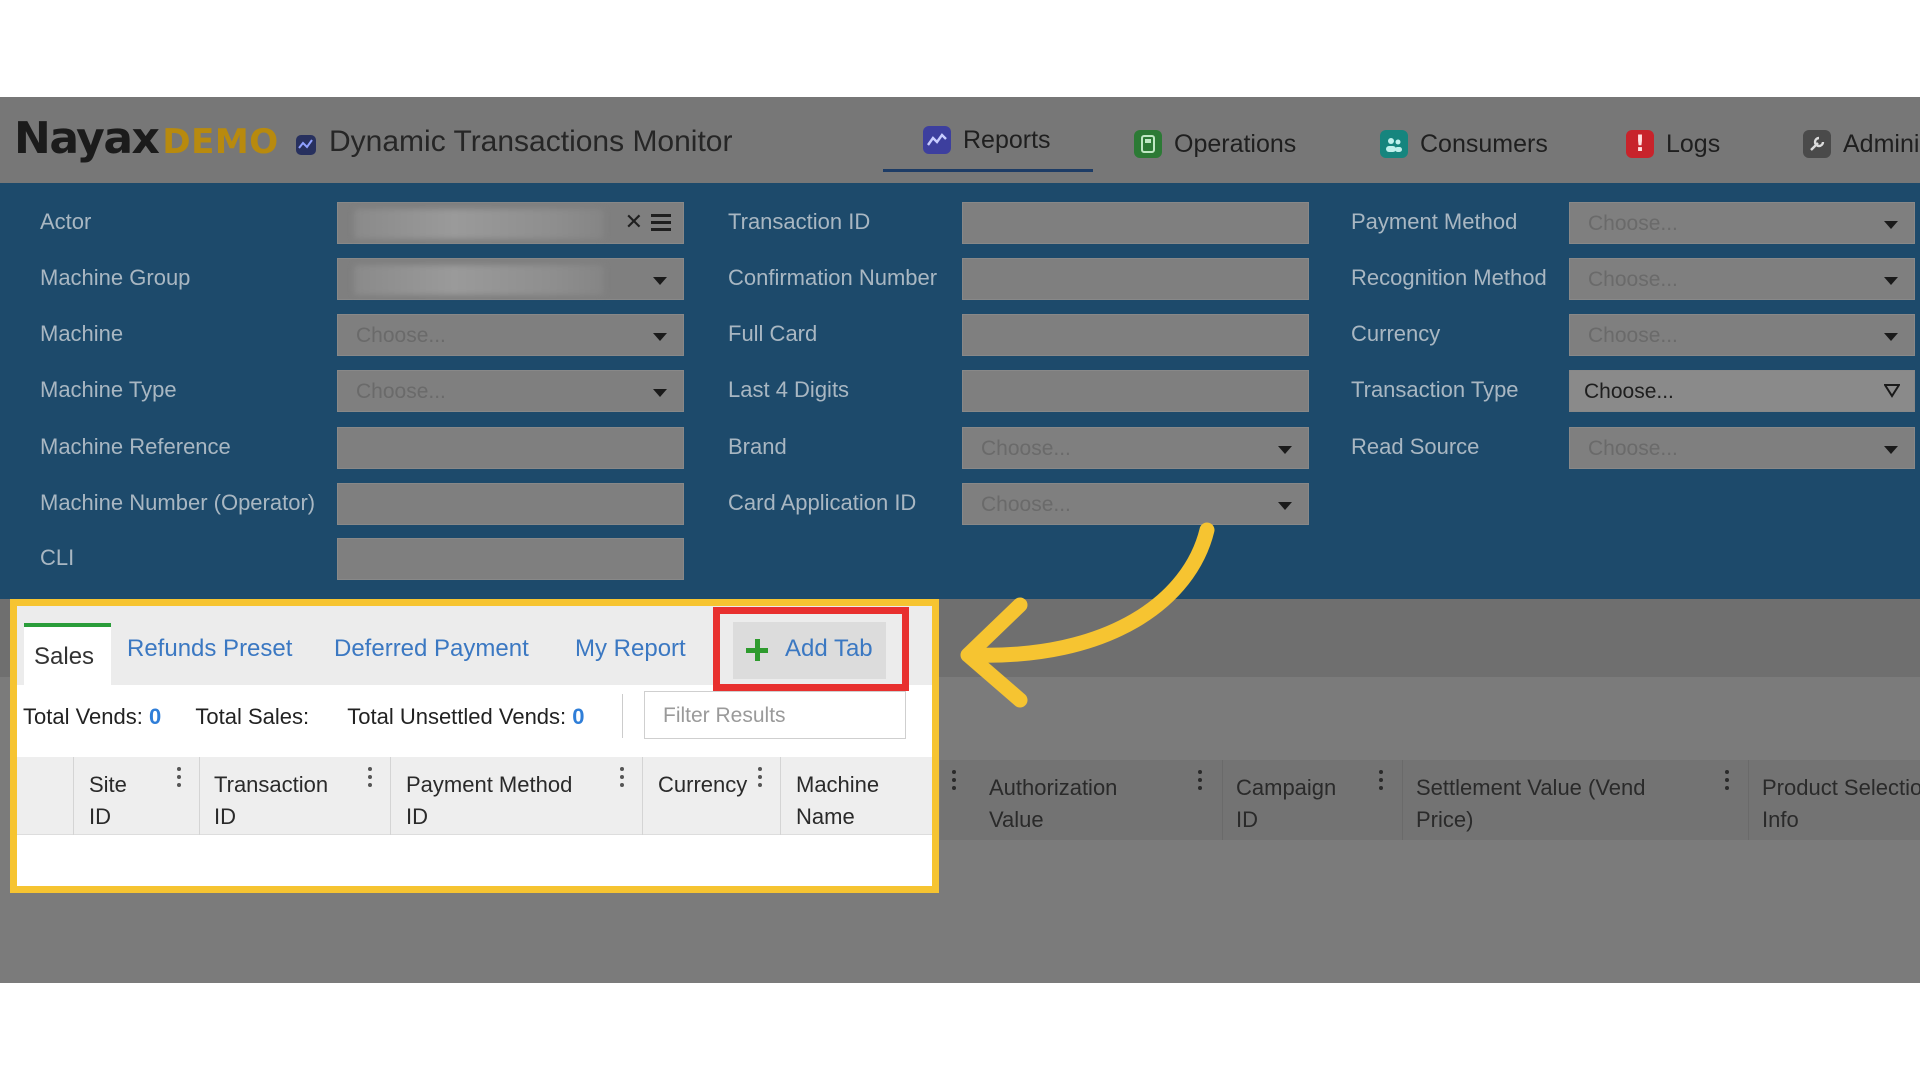  What do you see at coordinates (1484, 143) in the screenshot?
I see `nav-consumers-label: Consumers` at bounding box center [1484, 143].